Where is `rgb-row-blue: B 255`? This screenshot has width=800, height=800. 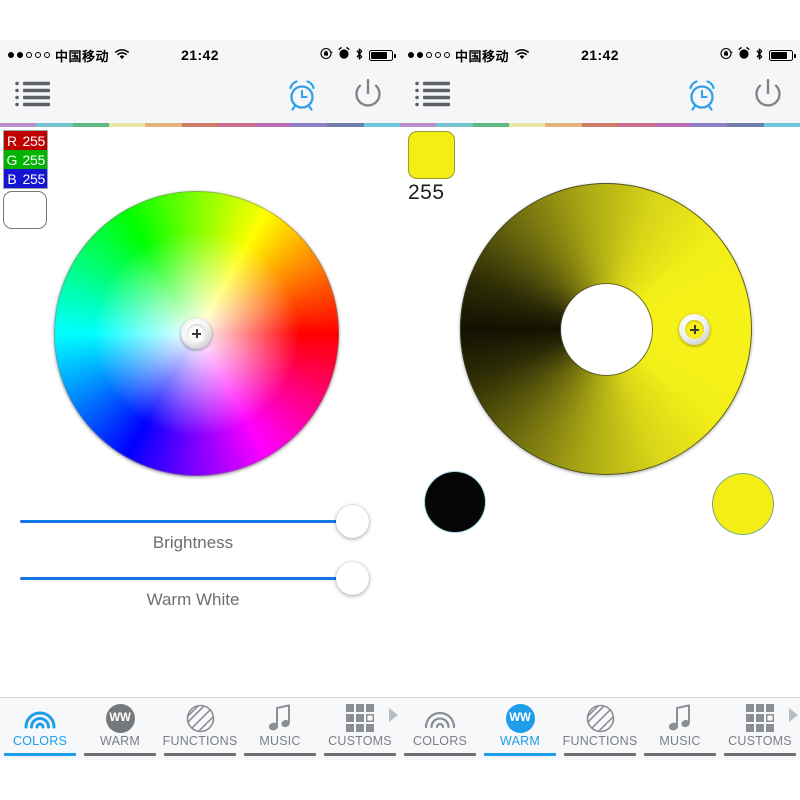 rgb-row-blue: B 255 is located at coordinates (25, 178).